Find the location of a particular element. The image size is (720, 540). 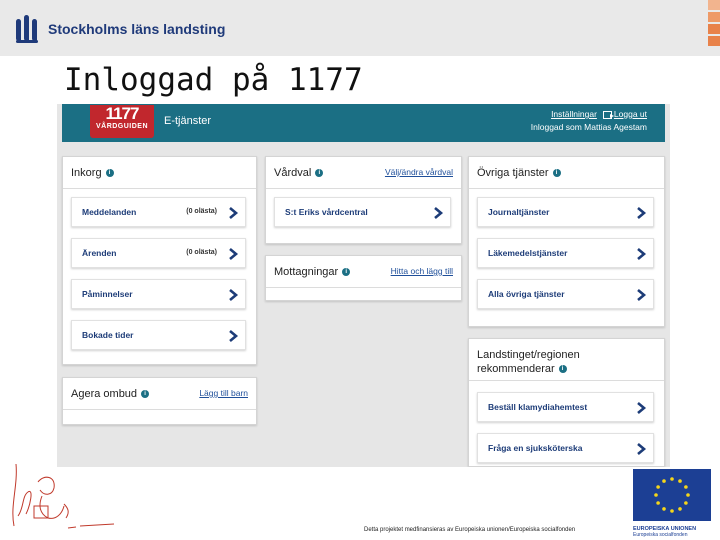

row-label: Bokade tider is located at coordinates (108, 335).